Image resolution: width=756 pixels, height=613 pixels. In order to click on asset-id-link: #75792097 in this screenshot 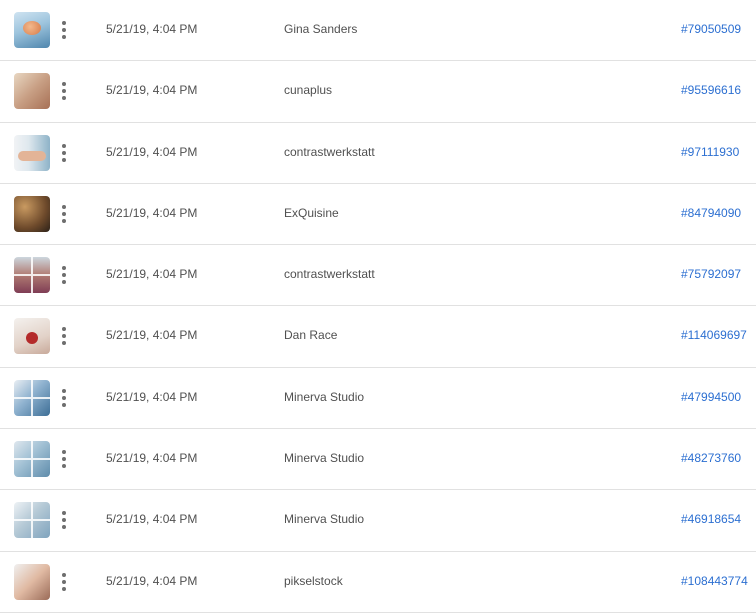, I will do `click(711, 274)`.